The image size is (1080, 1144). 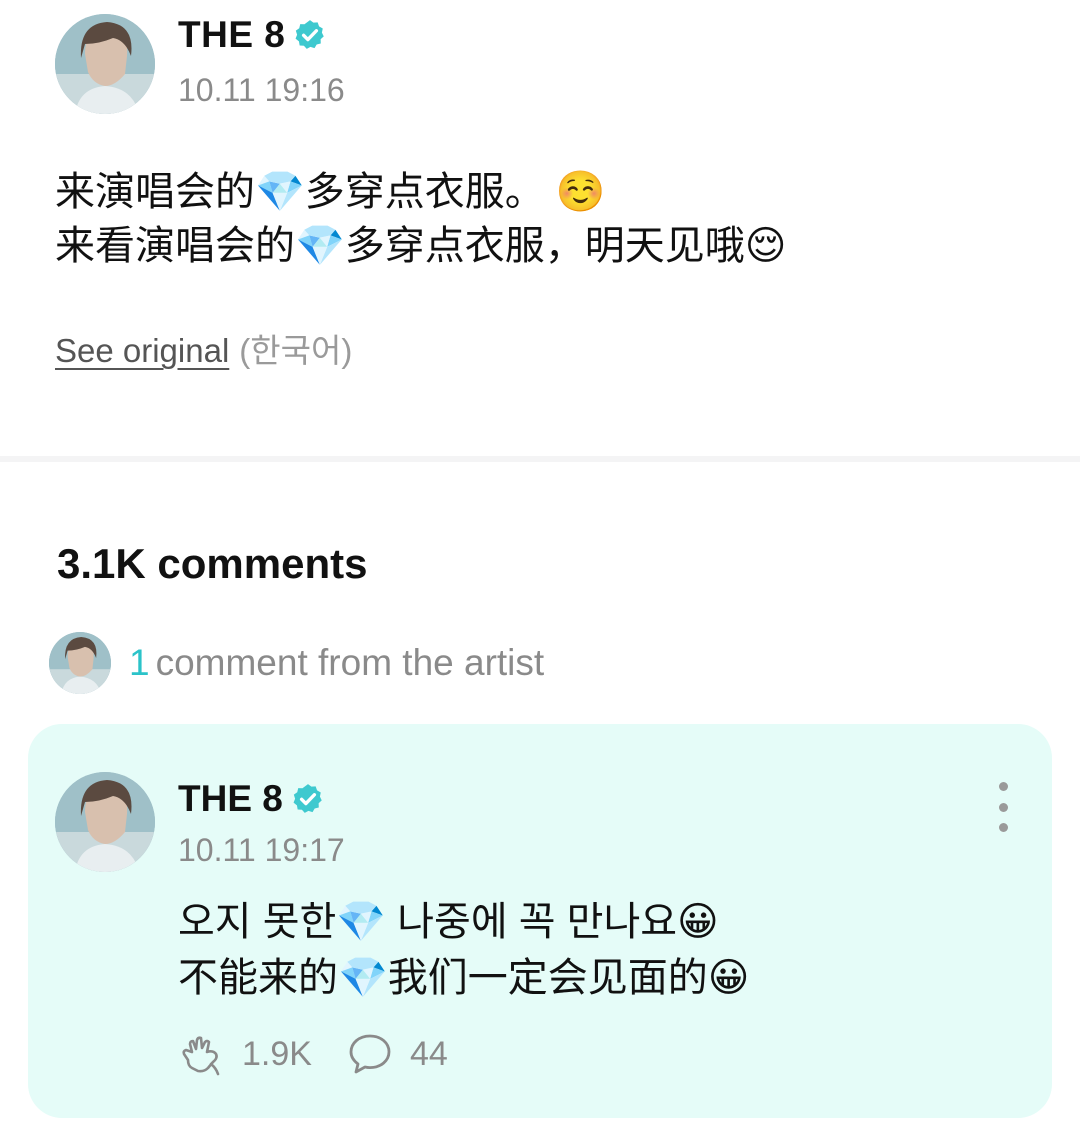 I want to click on comment-author-name: THE 8, so click(x=251, y=799).